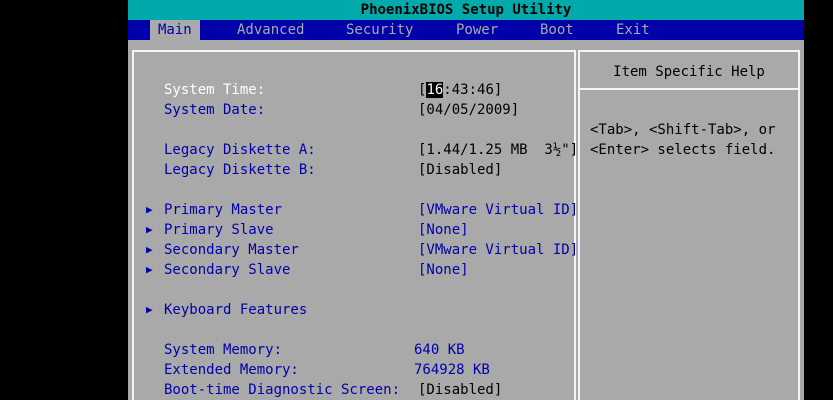  I want to click on primary-slave-value: [None], so click(443, 230).